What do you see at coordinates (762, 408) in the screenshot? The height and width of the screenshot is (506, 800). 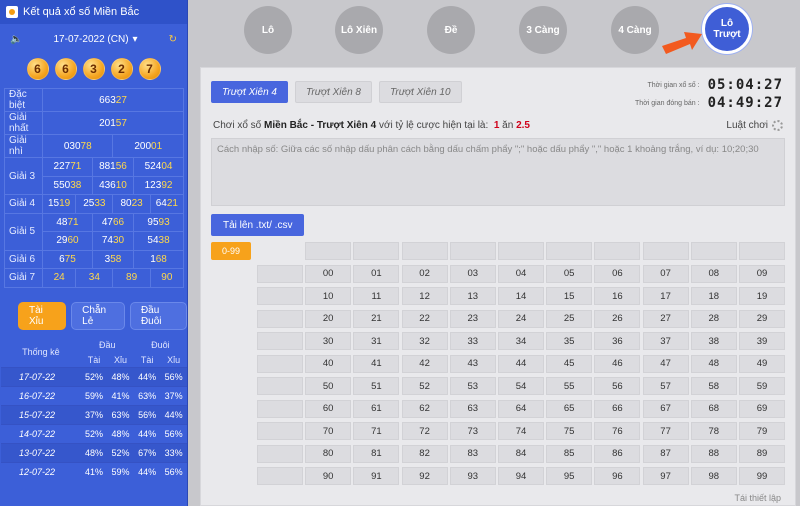 I see `number-cell: 69` at bounding box center [762, 408].